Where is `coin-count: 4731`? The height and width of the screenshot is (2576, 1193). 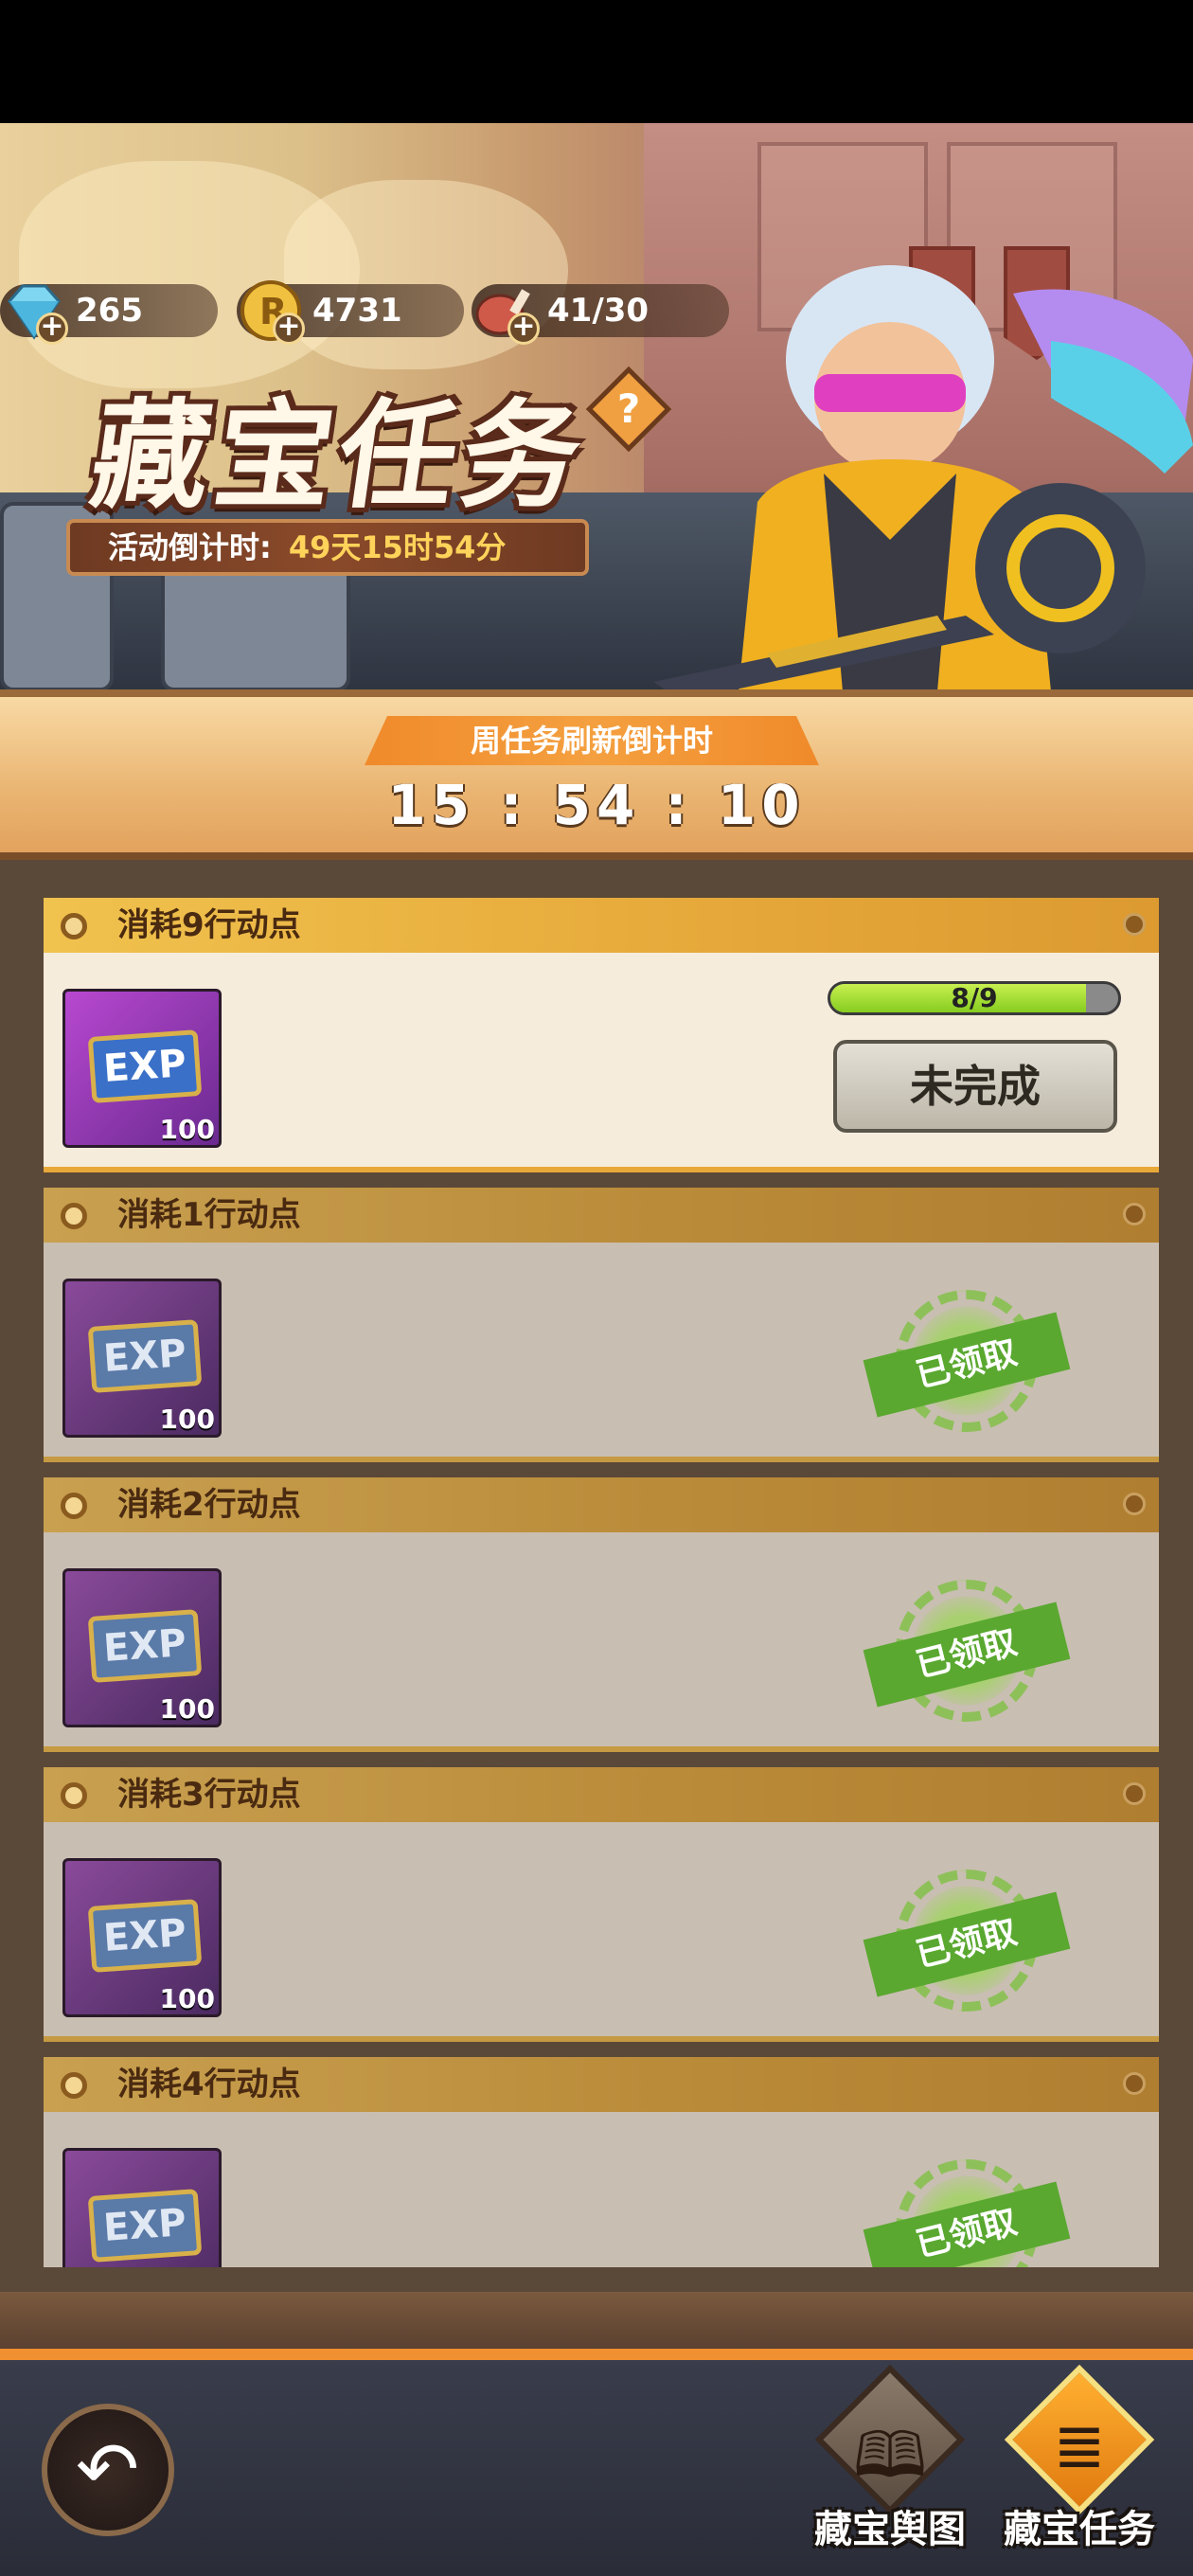 coin-count: 4731 is located at coordinates (357, 311).